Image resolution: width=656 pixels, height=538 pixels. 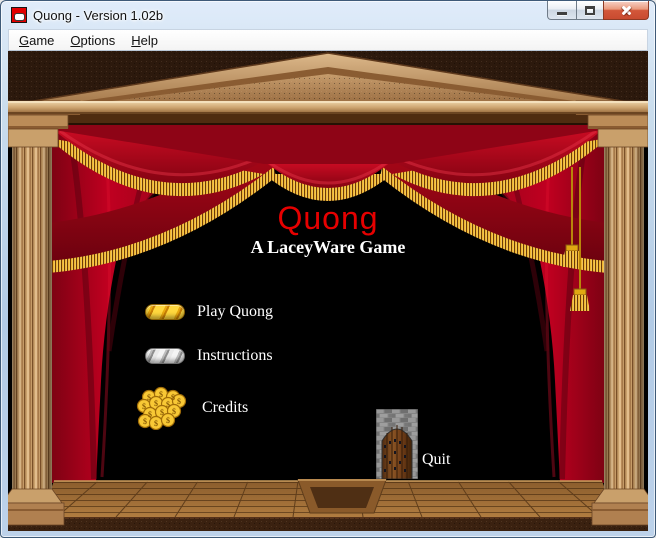 What do you see at coordinates (328, 107) in the screenshot?
I see `crossbeam` at bounding box center [328, 107].